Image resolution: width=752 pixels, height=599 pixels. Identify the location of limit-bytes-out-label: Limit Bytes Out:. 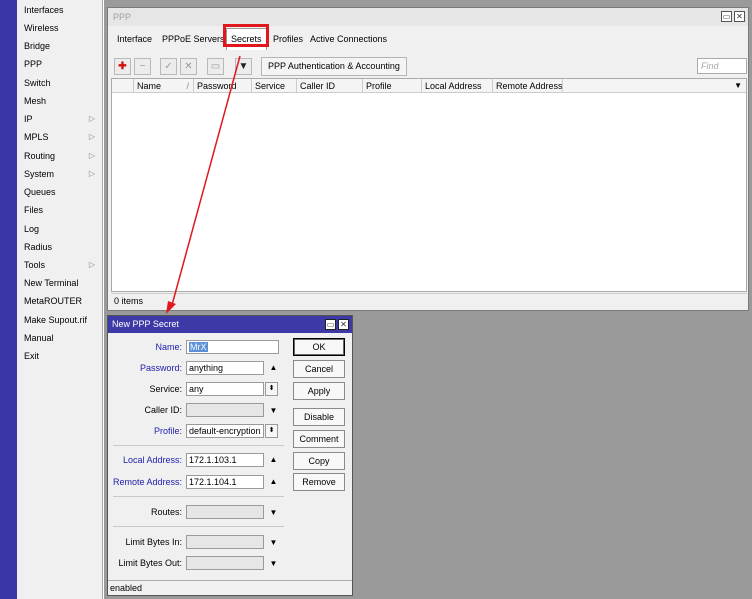
(150, 563).